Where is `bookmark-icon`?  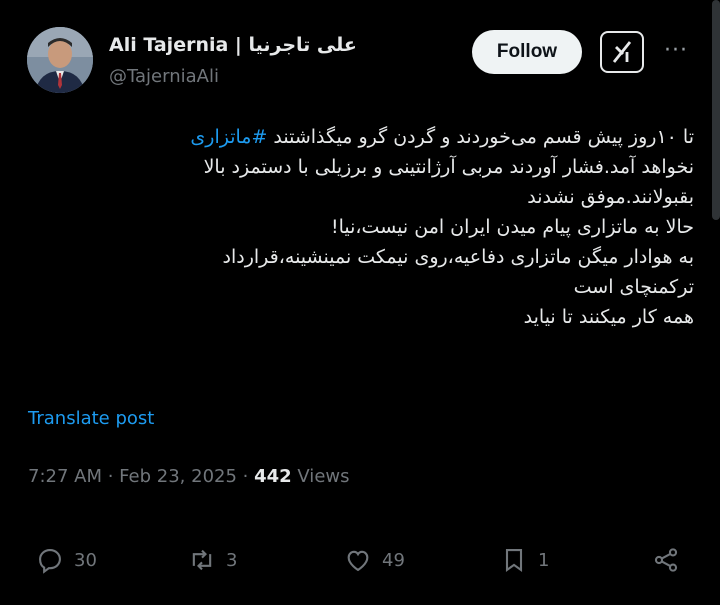 bookmark-icon is located at coordinates (514, 560).